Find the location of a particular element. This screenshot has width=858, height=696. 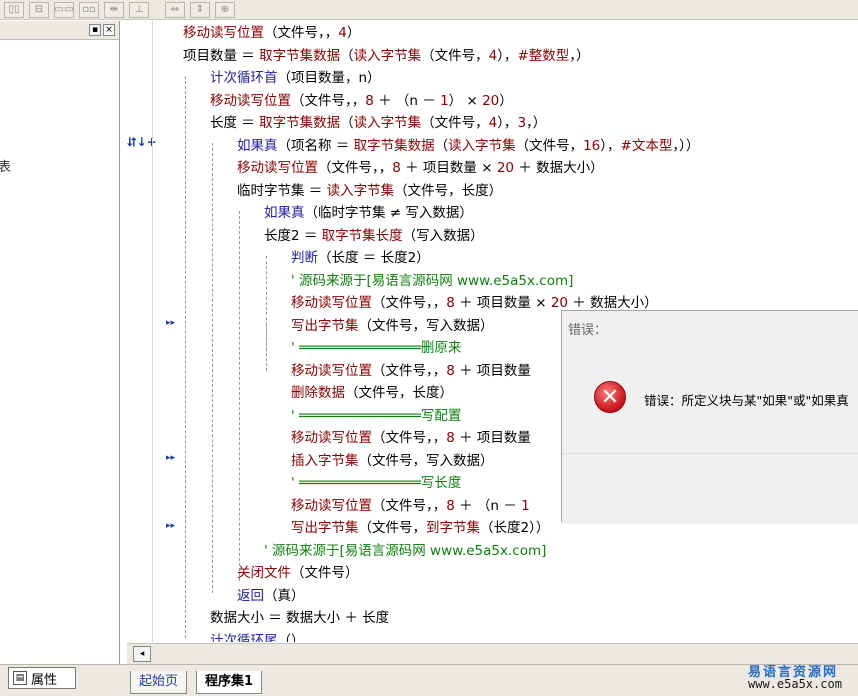

code-token: ' 源码来源于[易语言源码网 www.e5a5x.com] is located at coordinates (432, 280).